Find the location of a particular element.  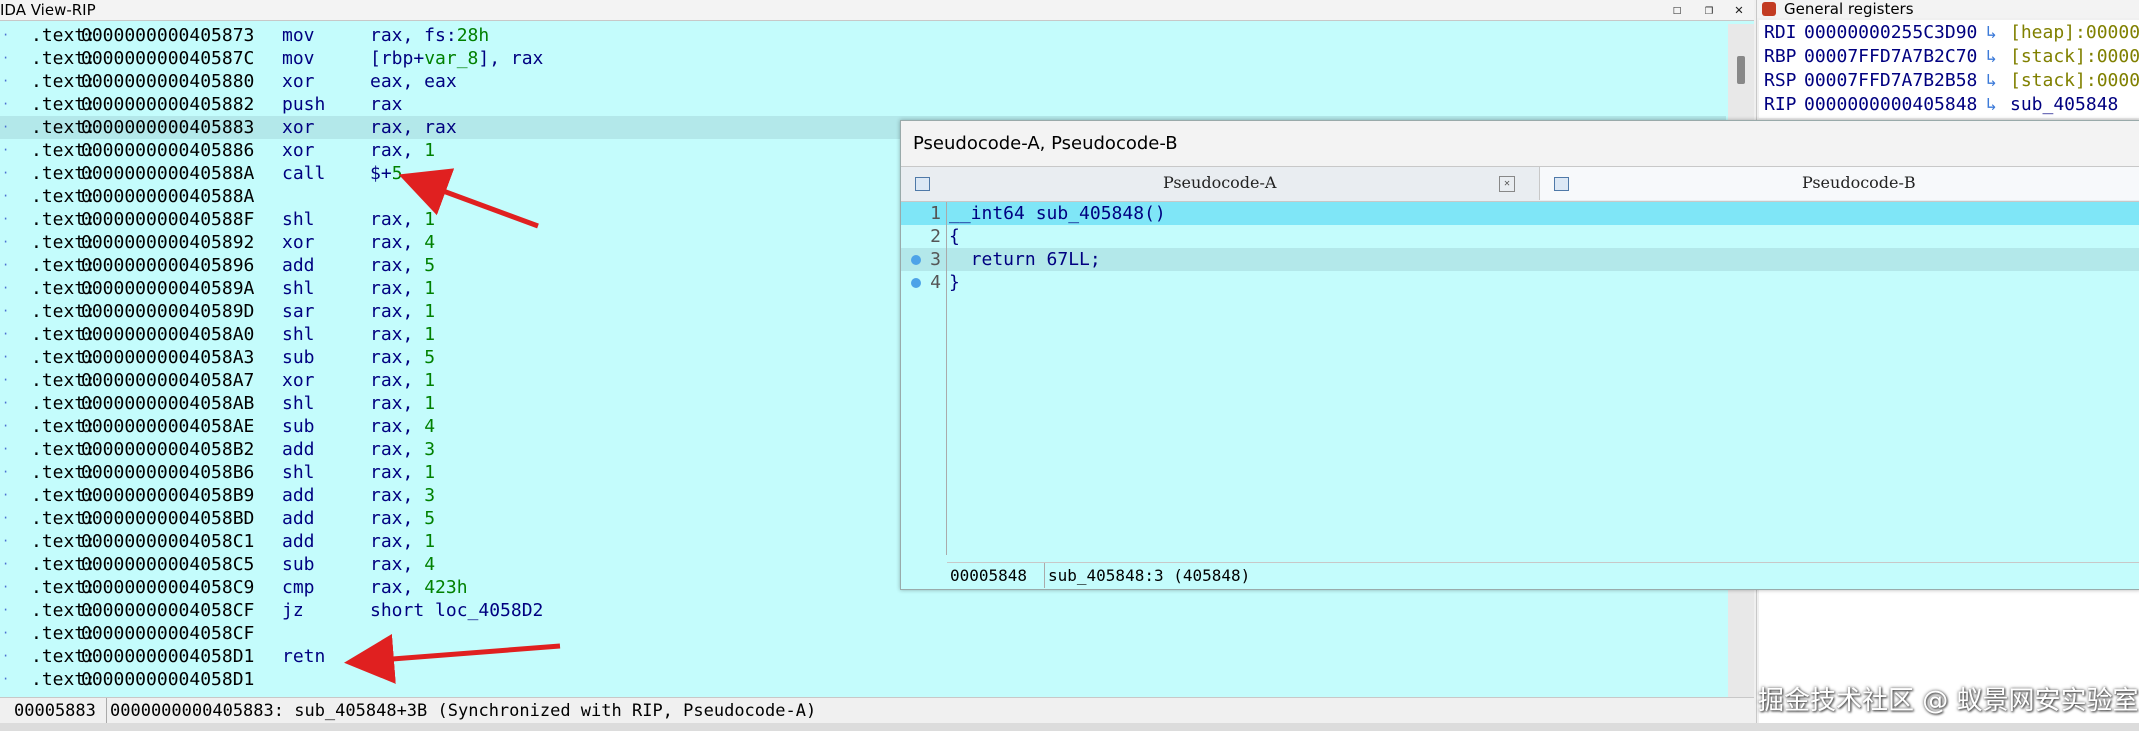

register-row: RSP 00007FFD7A7B2B58 ↳ [stack]:0000 is located at coordinates (1951, 80).